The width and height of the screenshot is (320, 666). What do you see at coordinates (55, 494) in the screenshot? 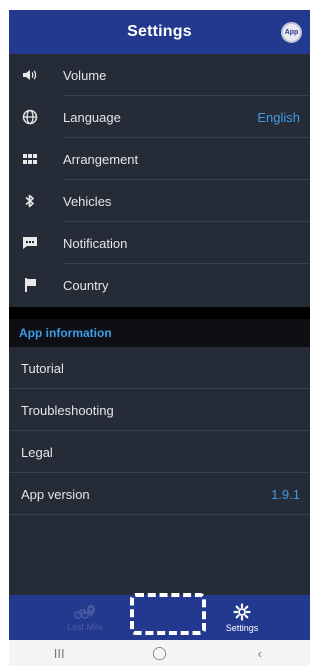
I see `info-row-label: App version` at bounding box center [55, 494].